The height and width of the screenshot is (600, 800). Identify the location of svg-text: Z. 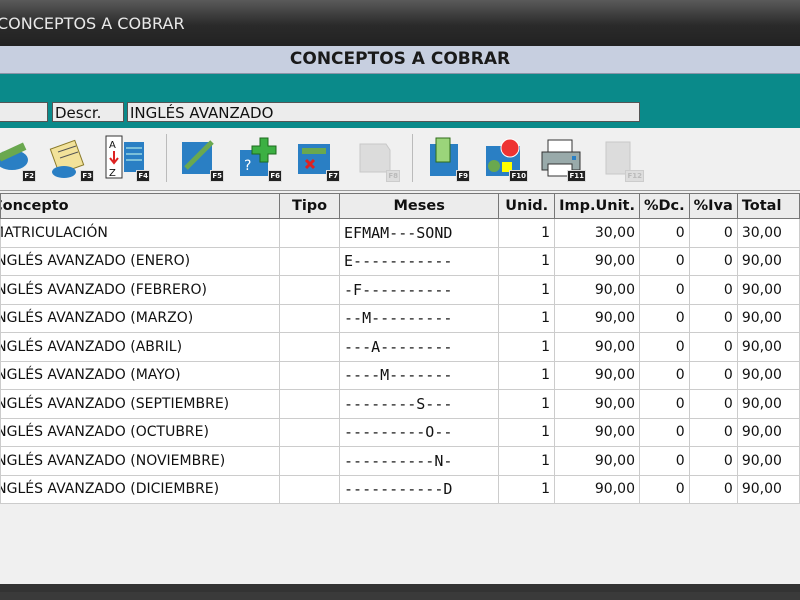
(112, 173).